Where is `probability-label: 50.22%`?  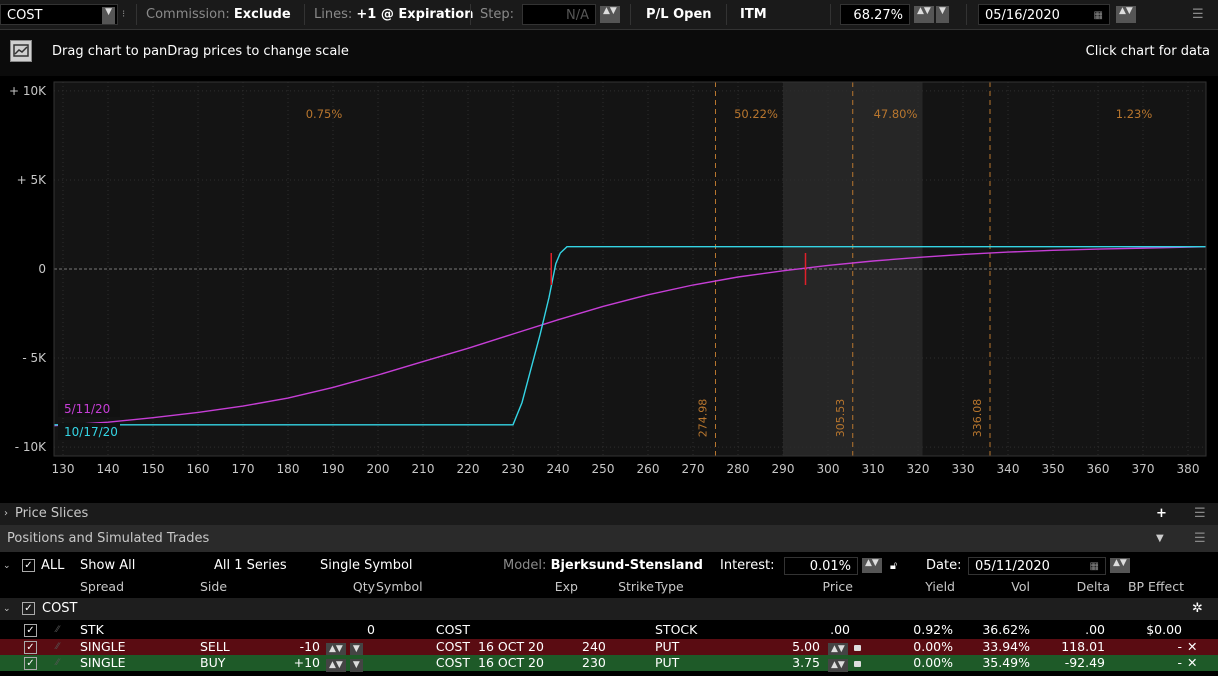 probability-label: 50.22% is located at coordinates (756, 114).